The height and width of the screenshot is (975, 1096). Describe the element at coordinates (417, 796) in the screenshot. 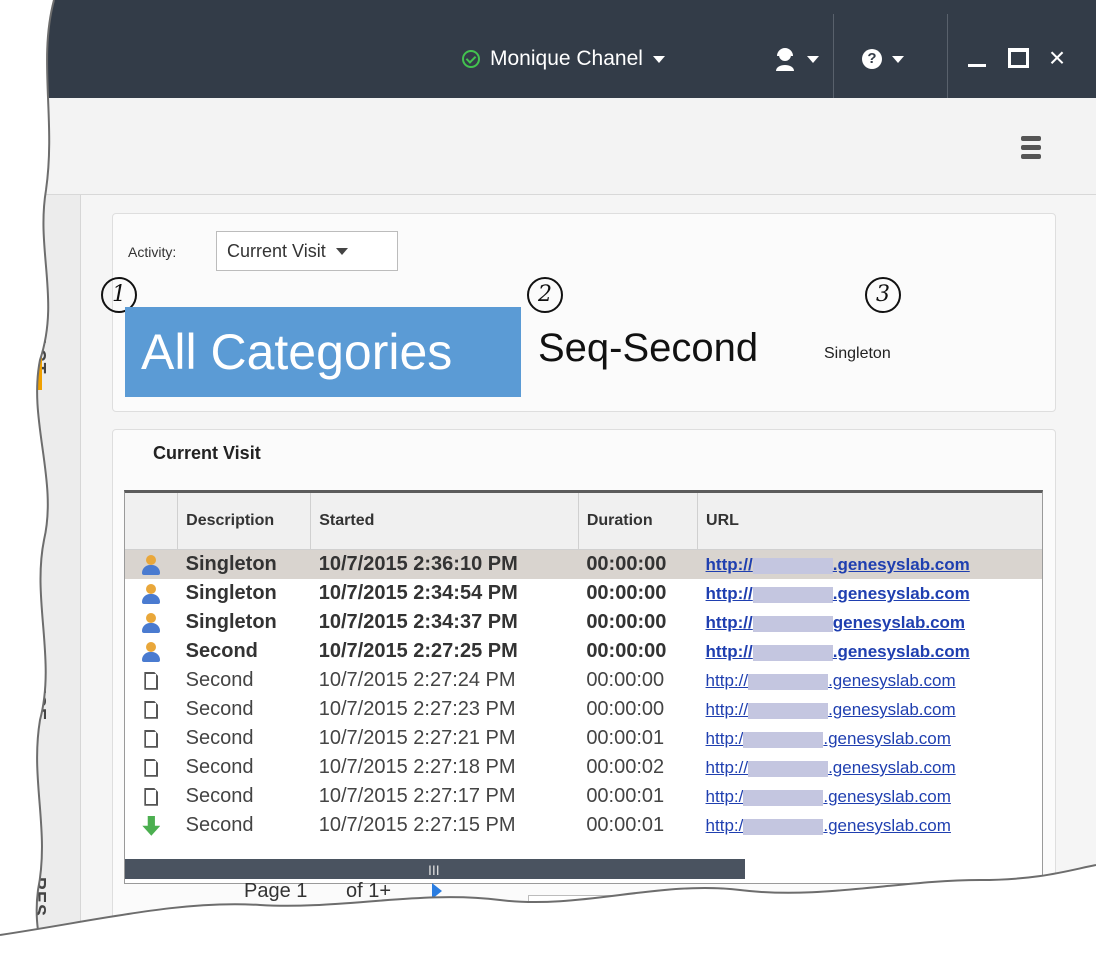

I see `cell-started: 10/7/2015 2:27:17 PM` at that location.